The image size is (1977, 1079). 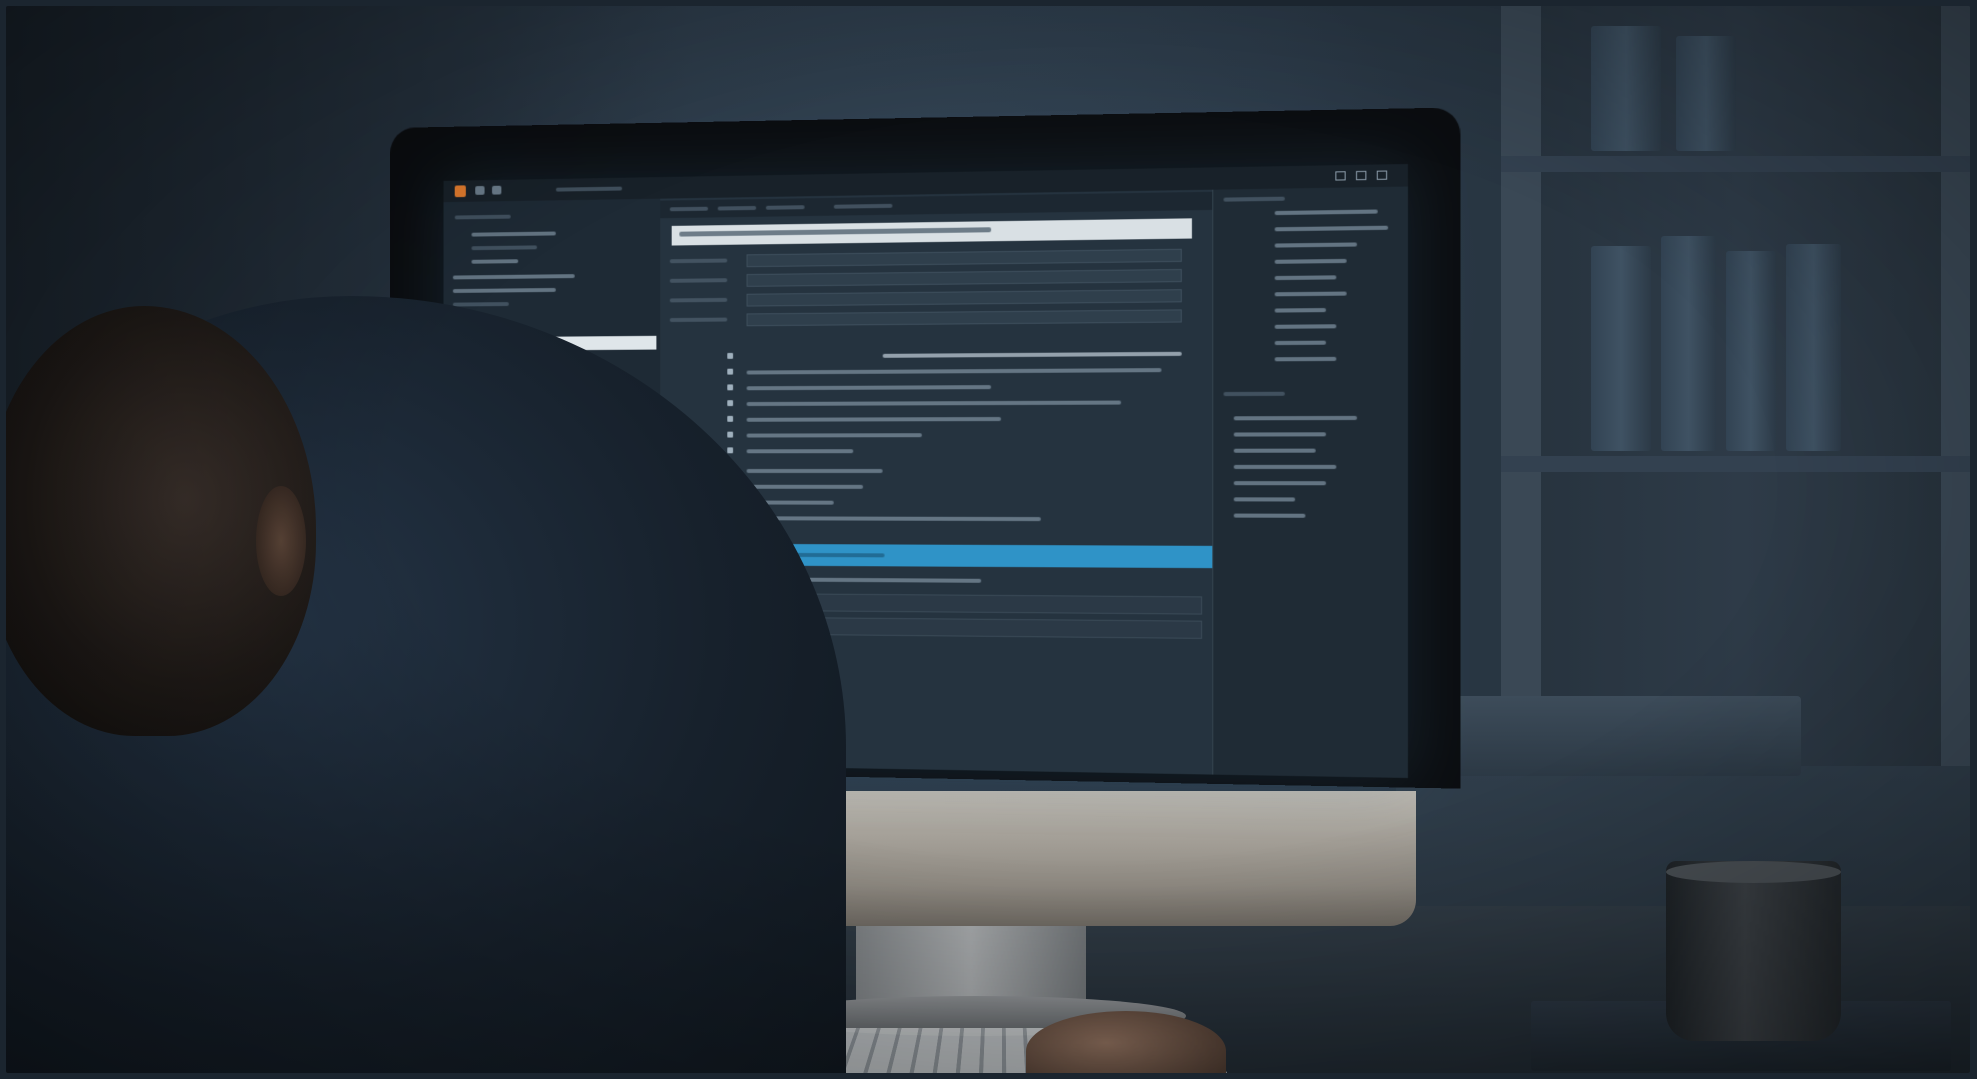 What do you see at coordinates (1382, 175) in the screenshot?
I see `close-icon` at bounding box center [1382, 175].